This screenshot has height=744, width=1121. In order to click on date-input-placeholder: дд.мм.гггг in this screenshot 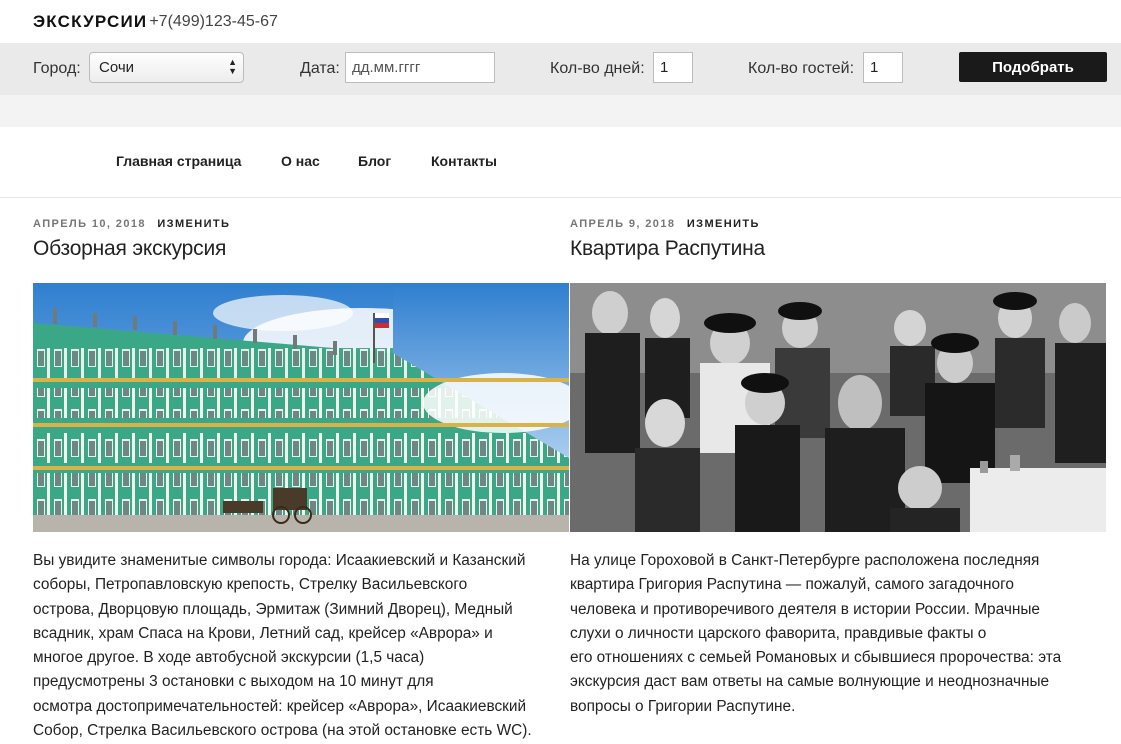, I will do `click(386, 67)`.